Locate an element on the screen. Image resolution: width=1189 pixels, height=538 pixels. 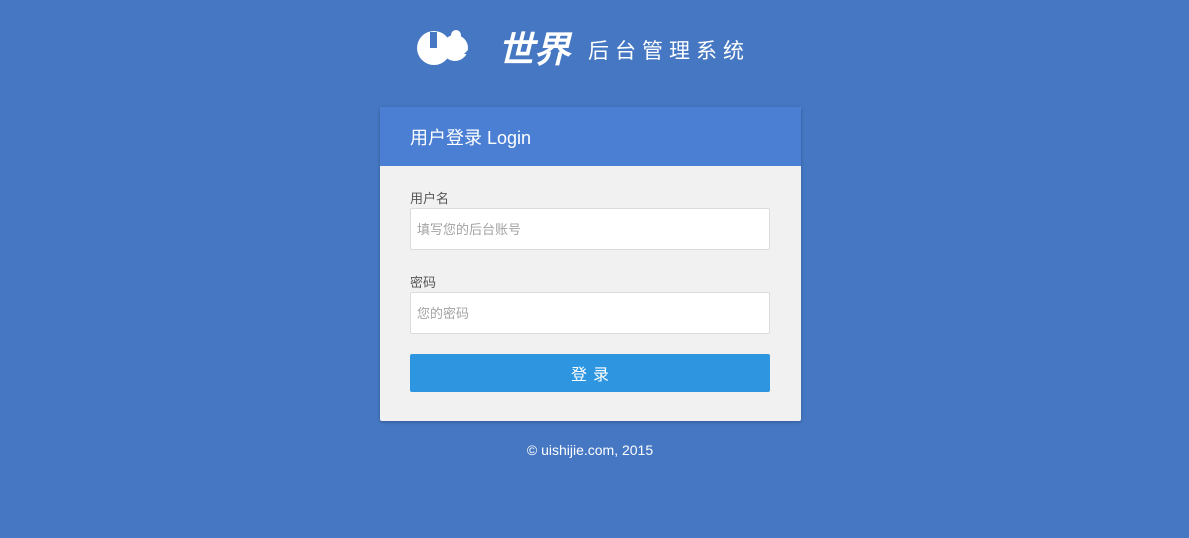
uishijie-logo-icon: 世界 is located at coordinates (495, 50).